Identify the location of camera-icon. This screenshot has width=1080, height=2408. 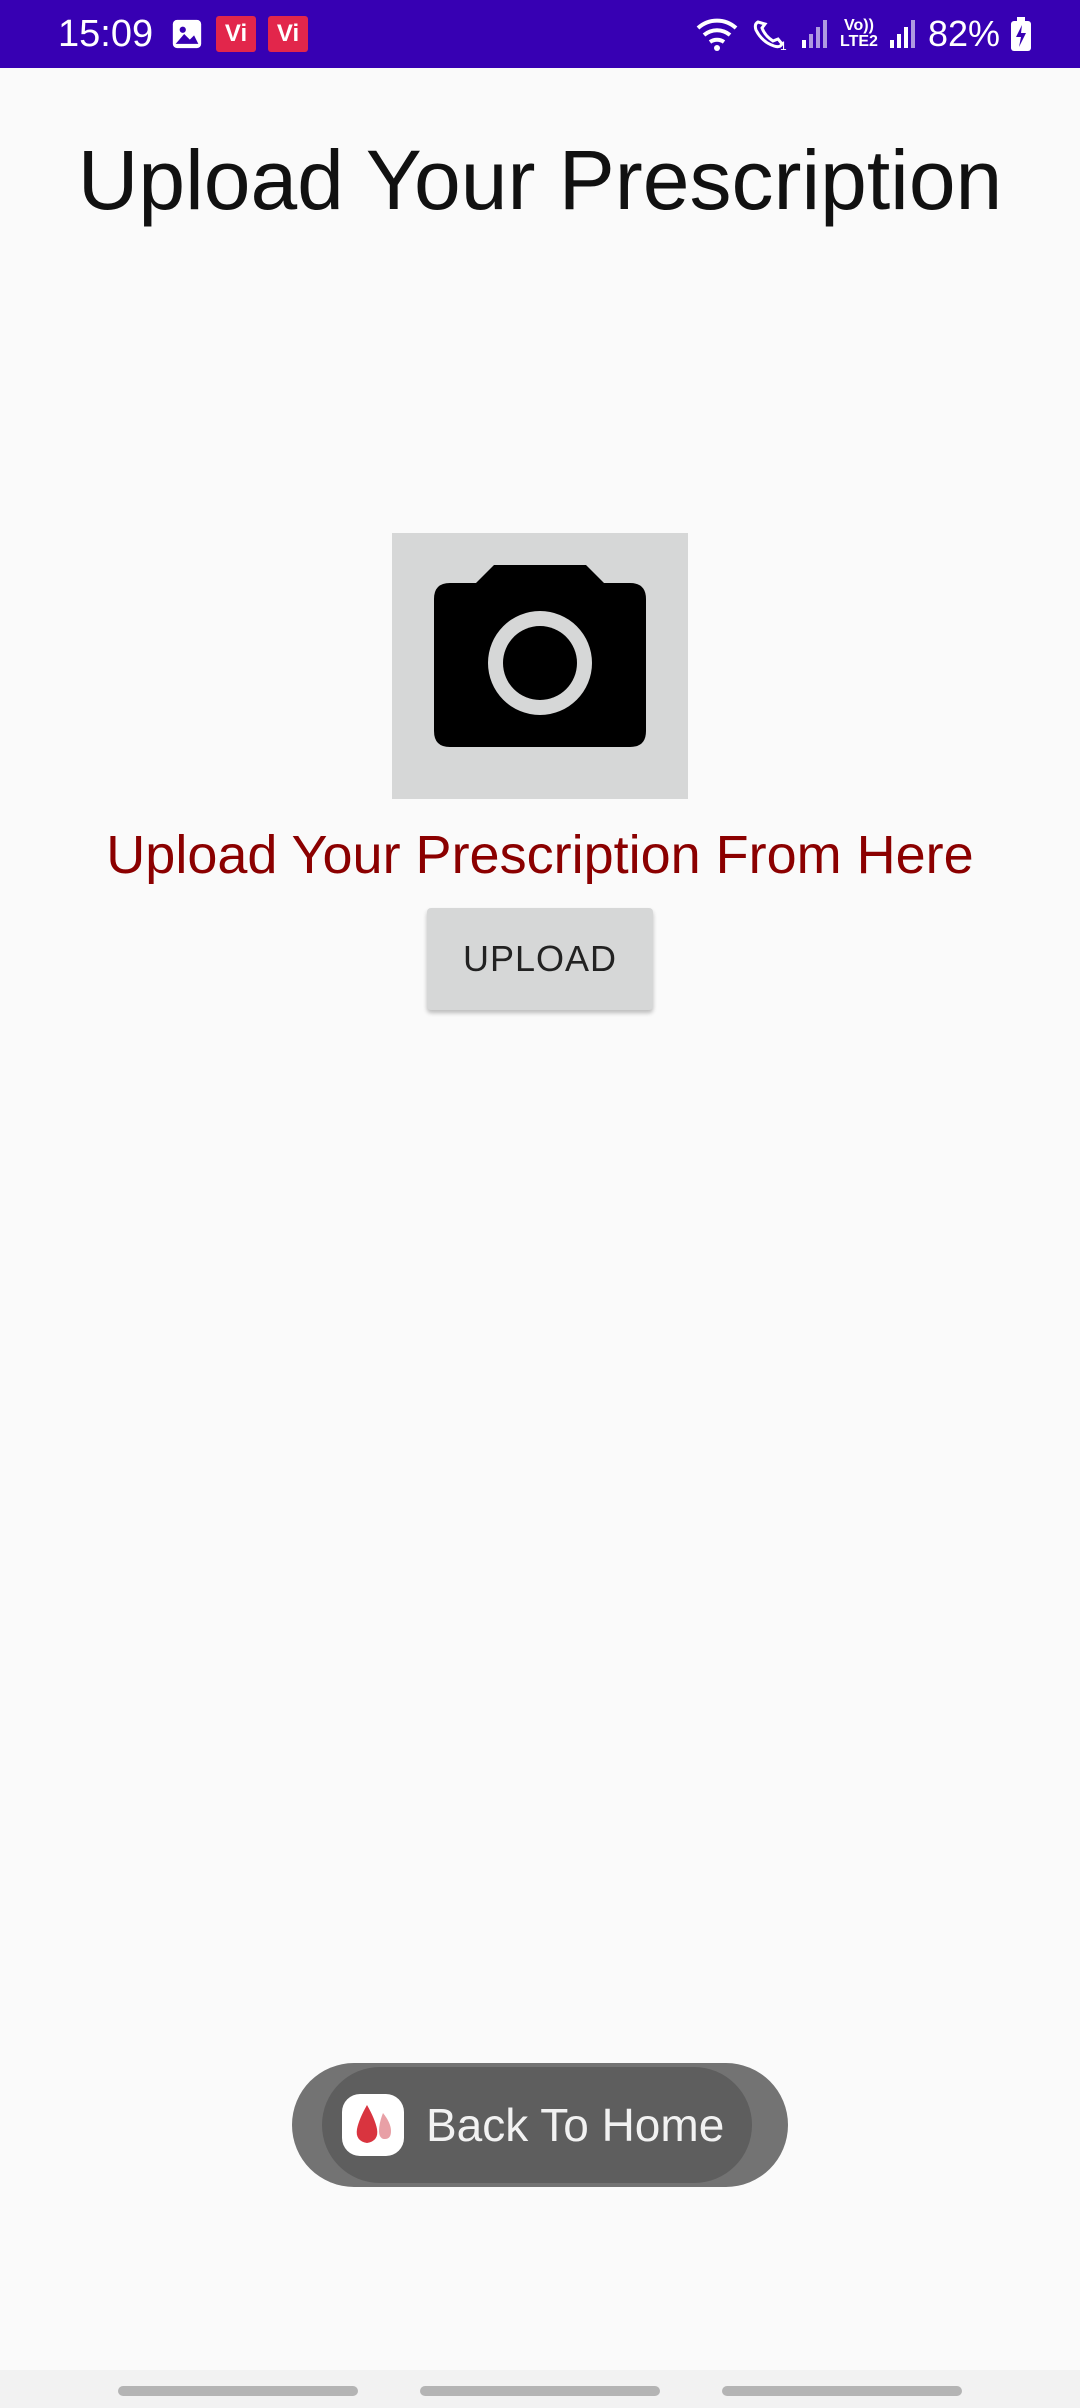
(540, 656).